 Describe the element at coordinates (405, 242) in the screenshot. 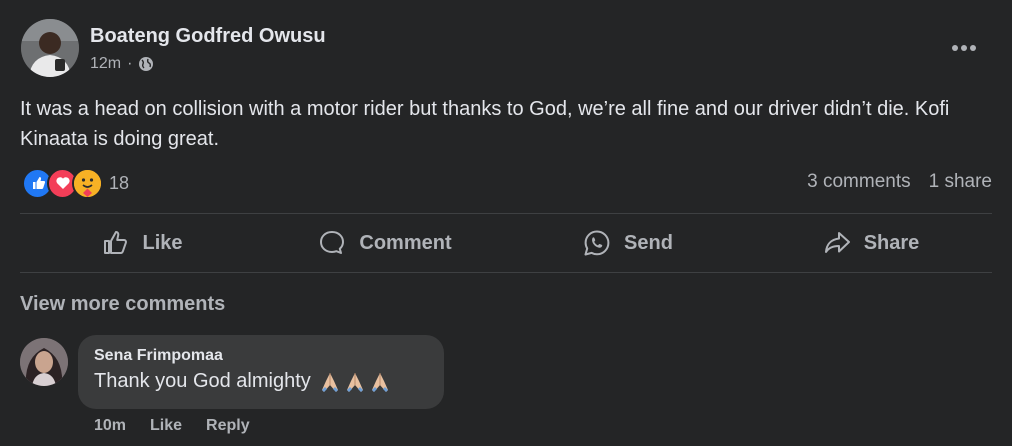

I see `comment-label: Comment` at that location.